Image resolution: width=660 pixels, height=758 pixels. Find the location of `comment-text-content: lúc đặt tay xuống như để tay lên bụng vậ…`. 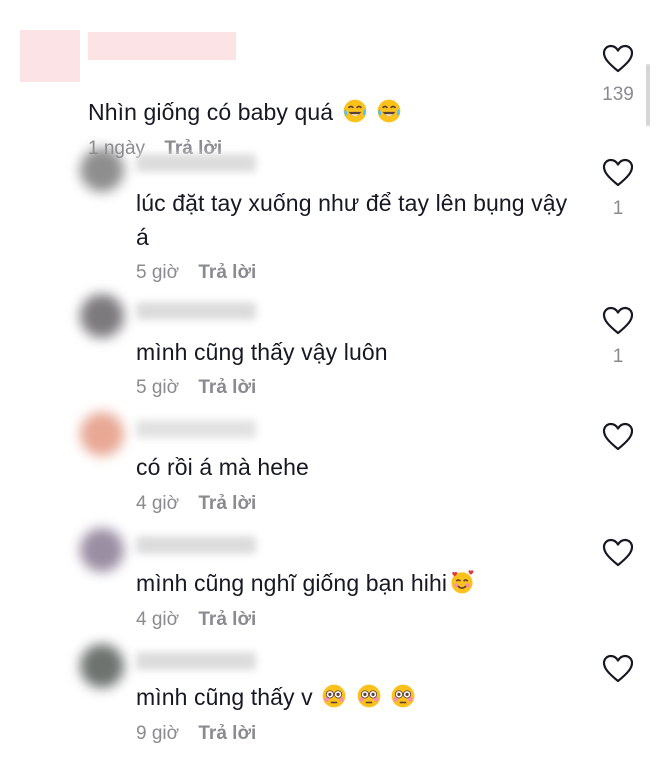

comment-text-content: lúc đặt tay xuống như để tay lên bụng vậ… is located at coordinates (352, 220).